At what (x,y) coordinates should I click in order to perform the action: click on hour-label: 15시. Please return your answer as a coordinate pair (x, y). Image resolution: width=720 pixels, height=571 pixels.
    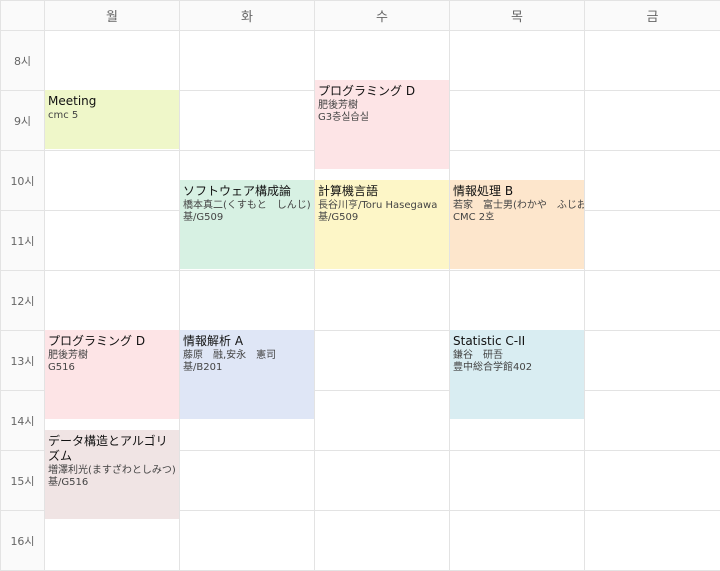
    Looking at the image, I should click on (23, 481).